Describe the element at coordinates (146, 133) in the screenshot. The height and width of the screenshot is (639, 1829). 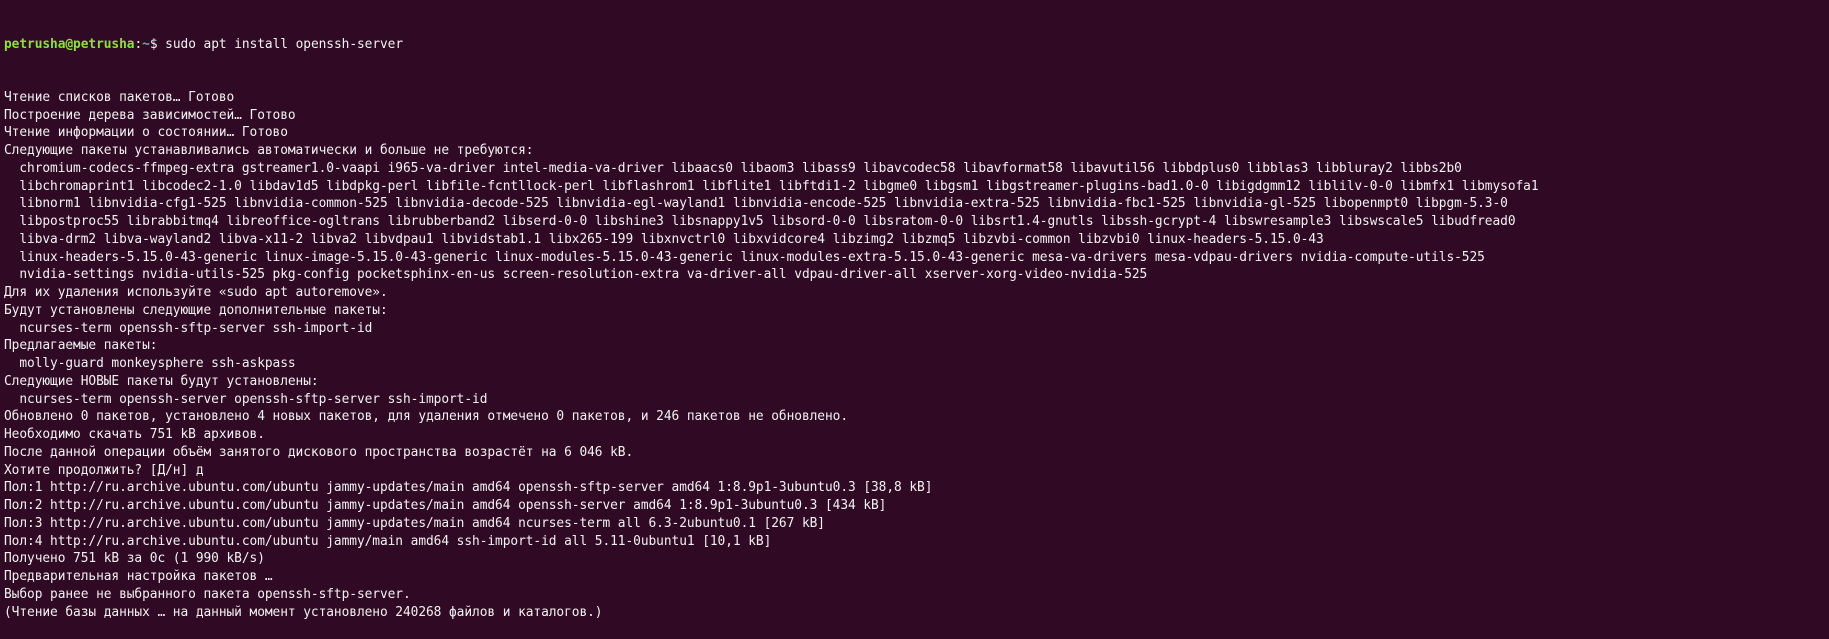
I see `output-line: Чтение информации о состоянии… Готово` at that location.